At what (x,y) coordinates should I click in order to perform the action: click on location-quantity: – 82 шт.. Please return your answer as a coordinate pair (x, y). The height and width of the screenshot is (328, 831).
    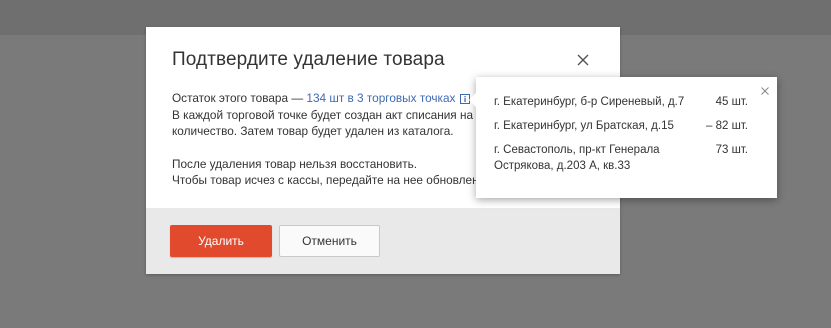
    Looking at the image, I should click on (727, 126).